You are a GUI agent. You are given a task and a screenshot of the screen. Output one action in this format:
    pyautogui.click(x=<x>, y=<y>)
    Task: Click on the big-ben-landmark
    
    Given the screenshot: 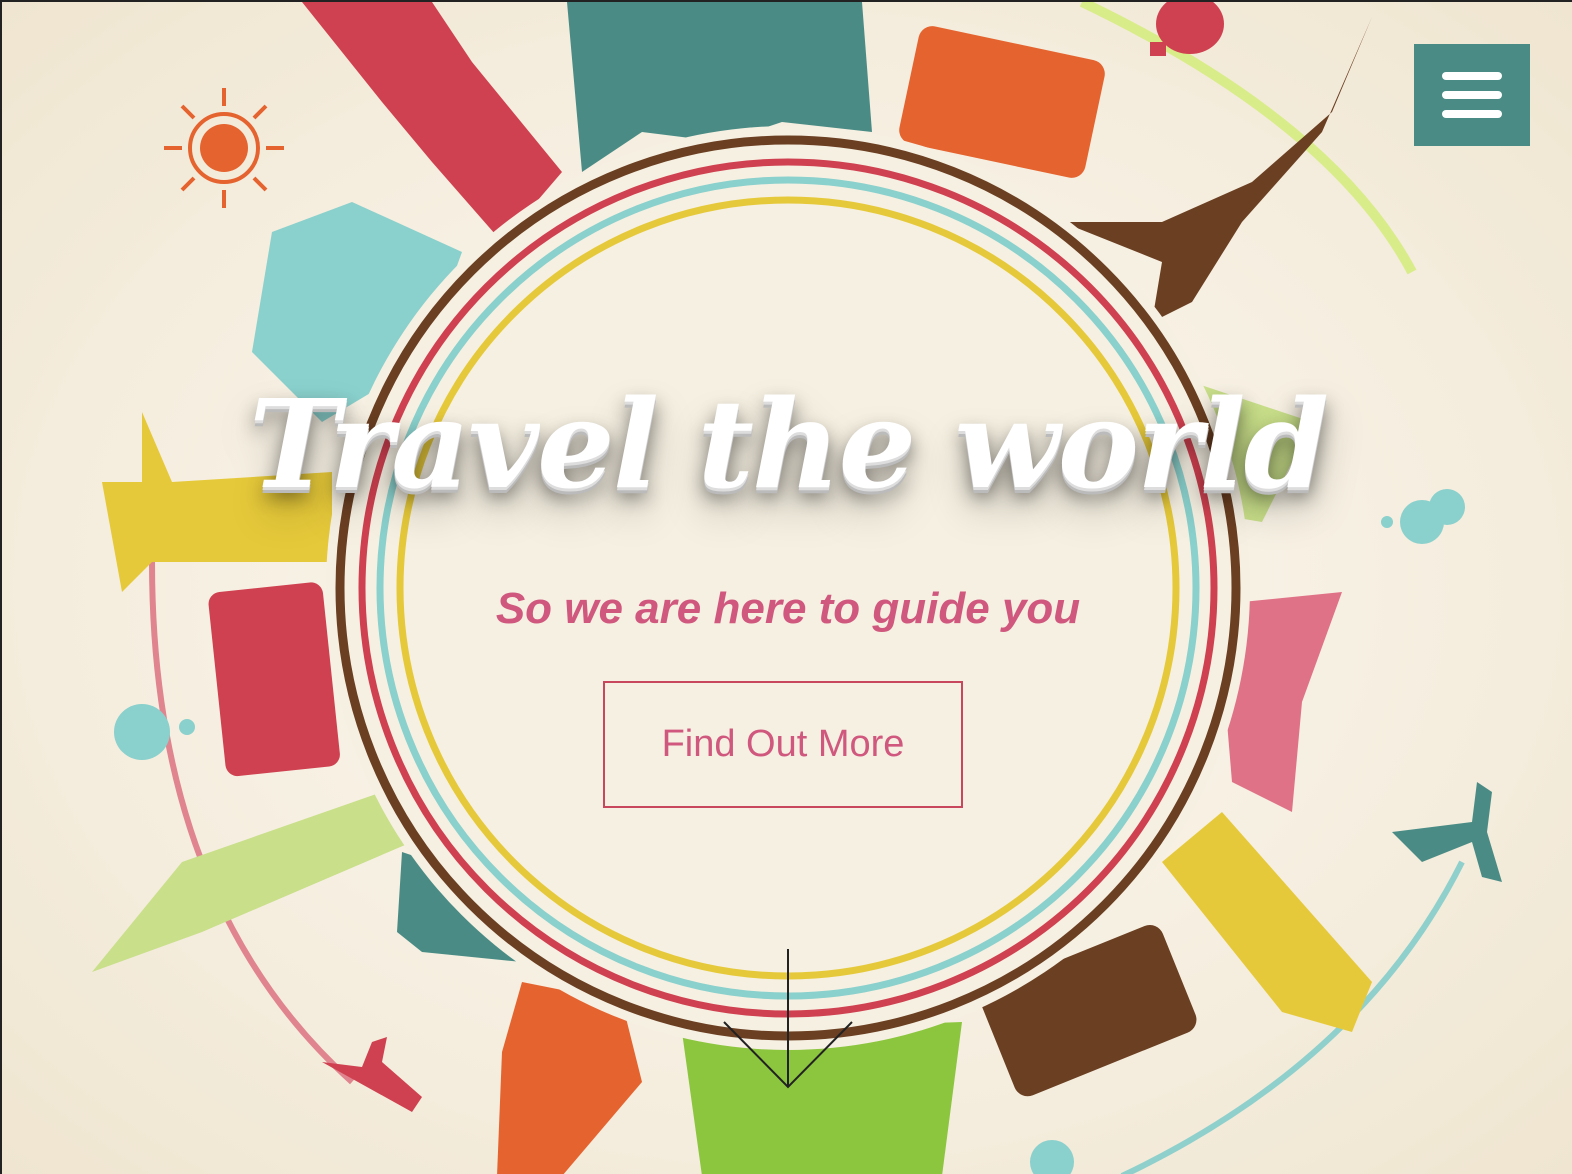 What is the action you would take?
    pyautogui.click(x=252, y=882)
    